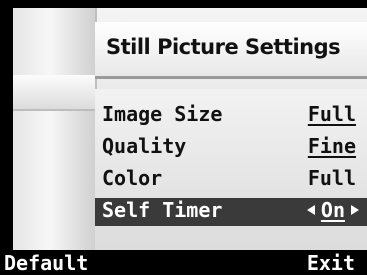  Describe the element at coordinates (310, 210) in the screenshot. I see `left-arrow-icon` at that location.